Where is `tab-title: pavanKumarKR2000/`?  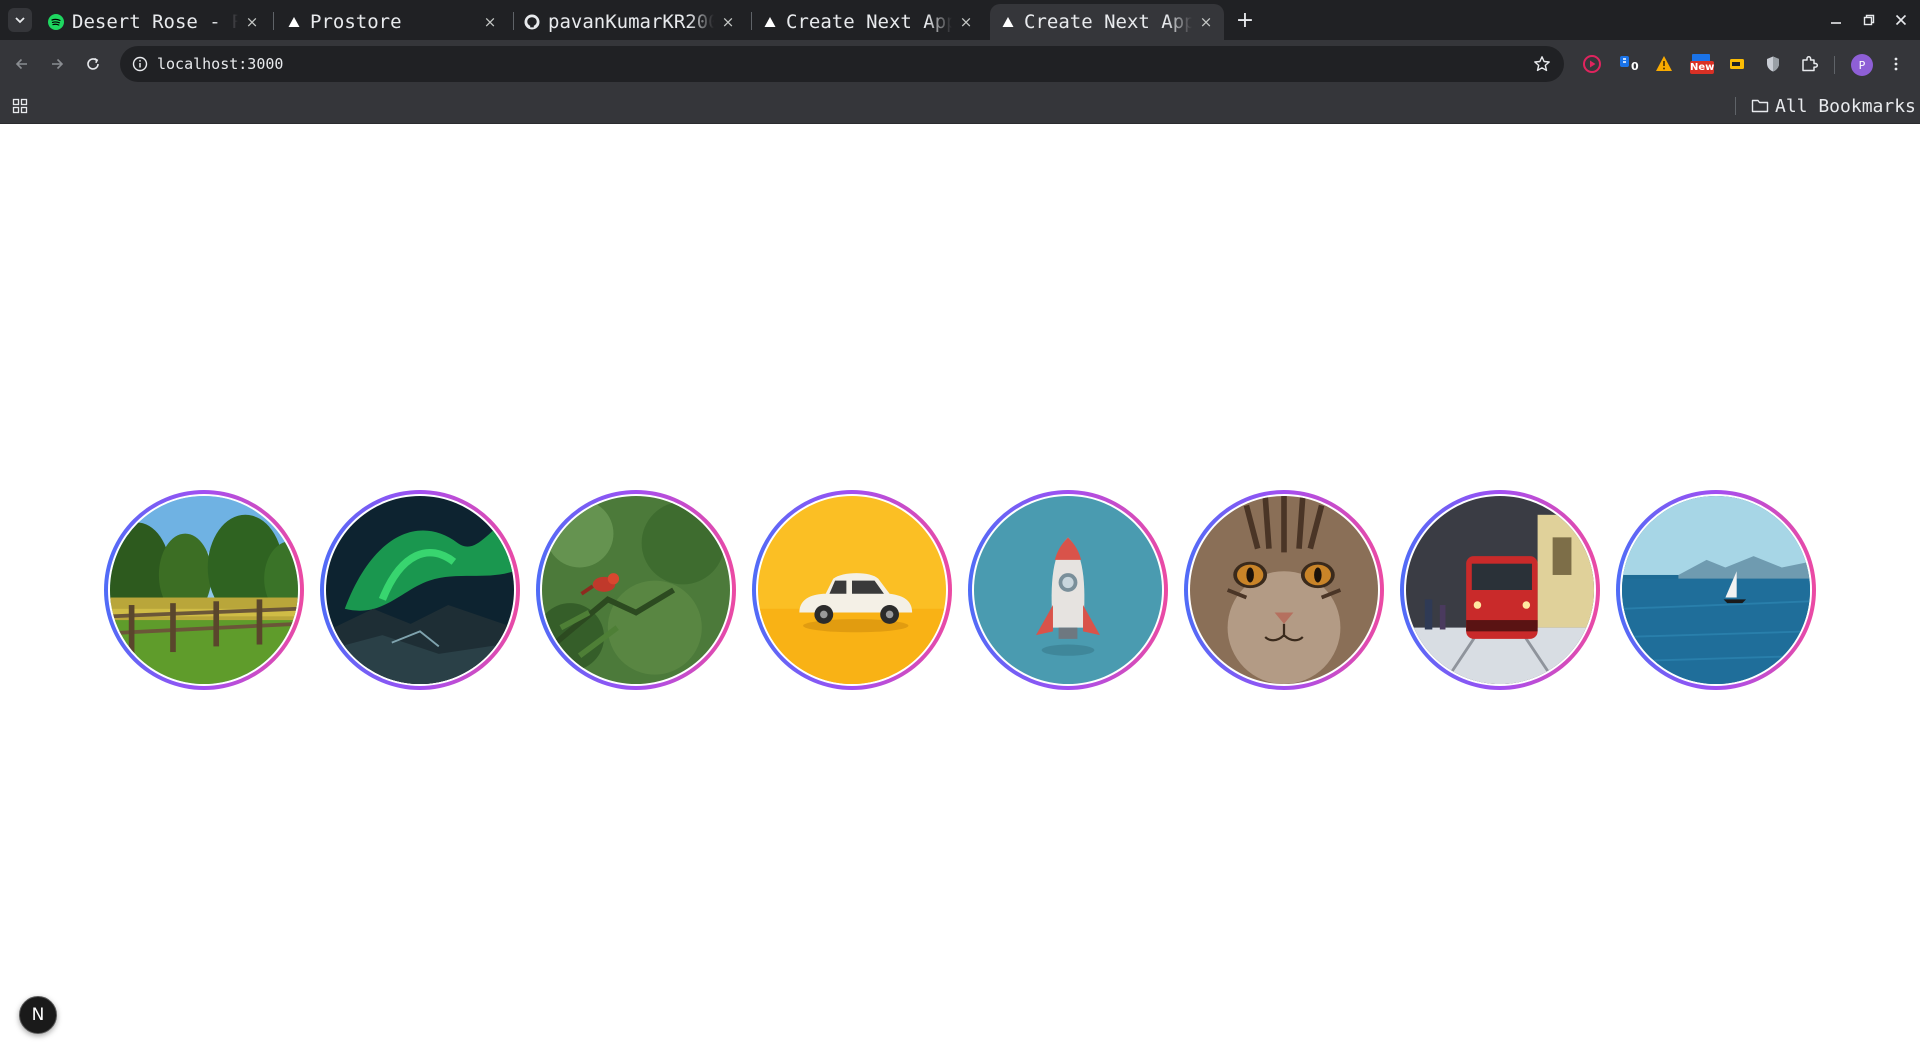
tab-title: pavanKumarKR2000/ is located at coordinates (631, 22).